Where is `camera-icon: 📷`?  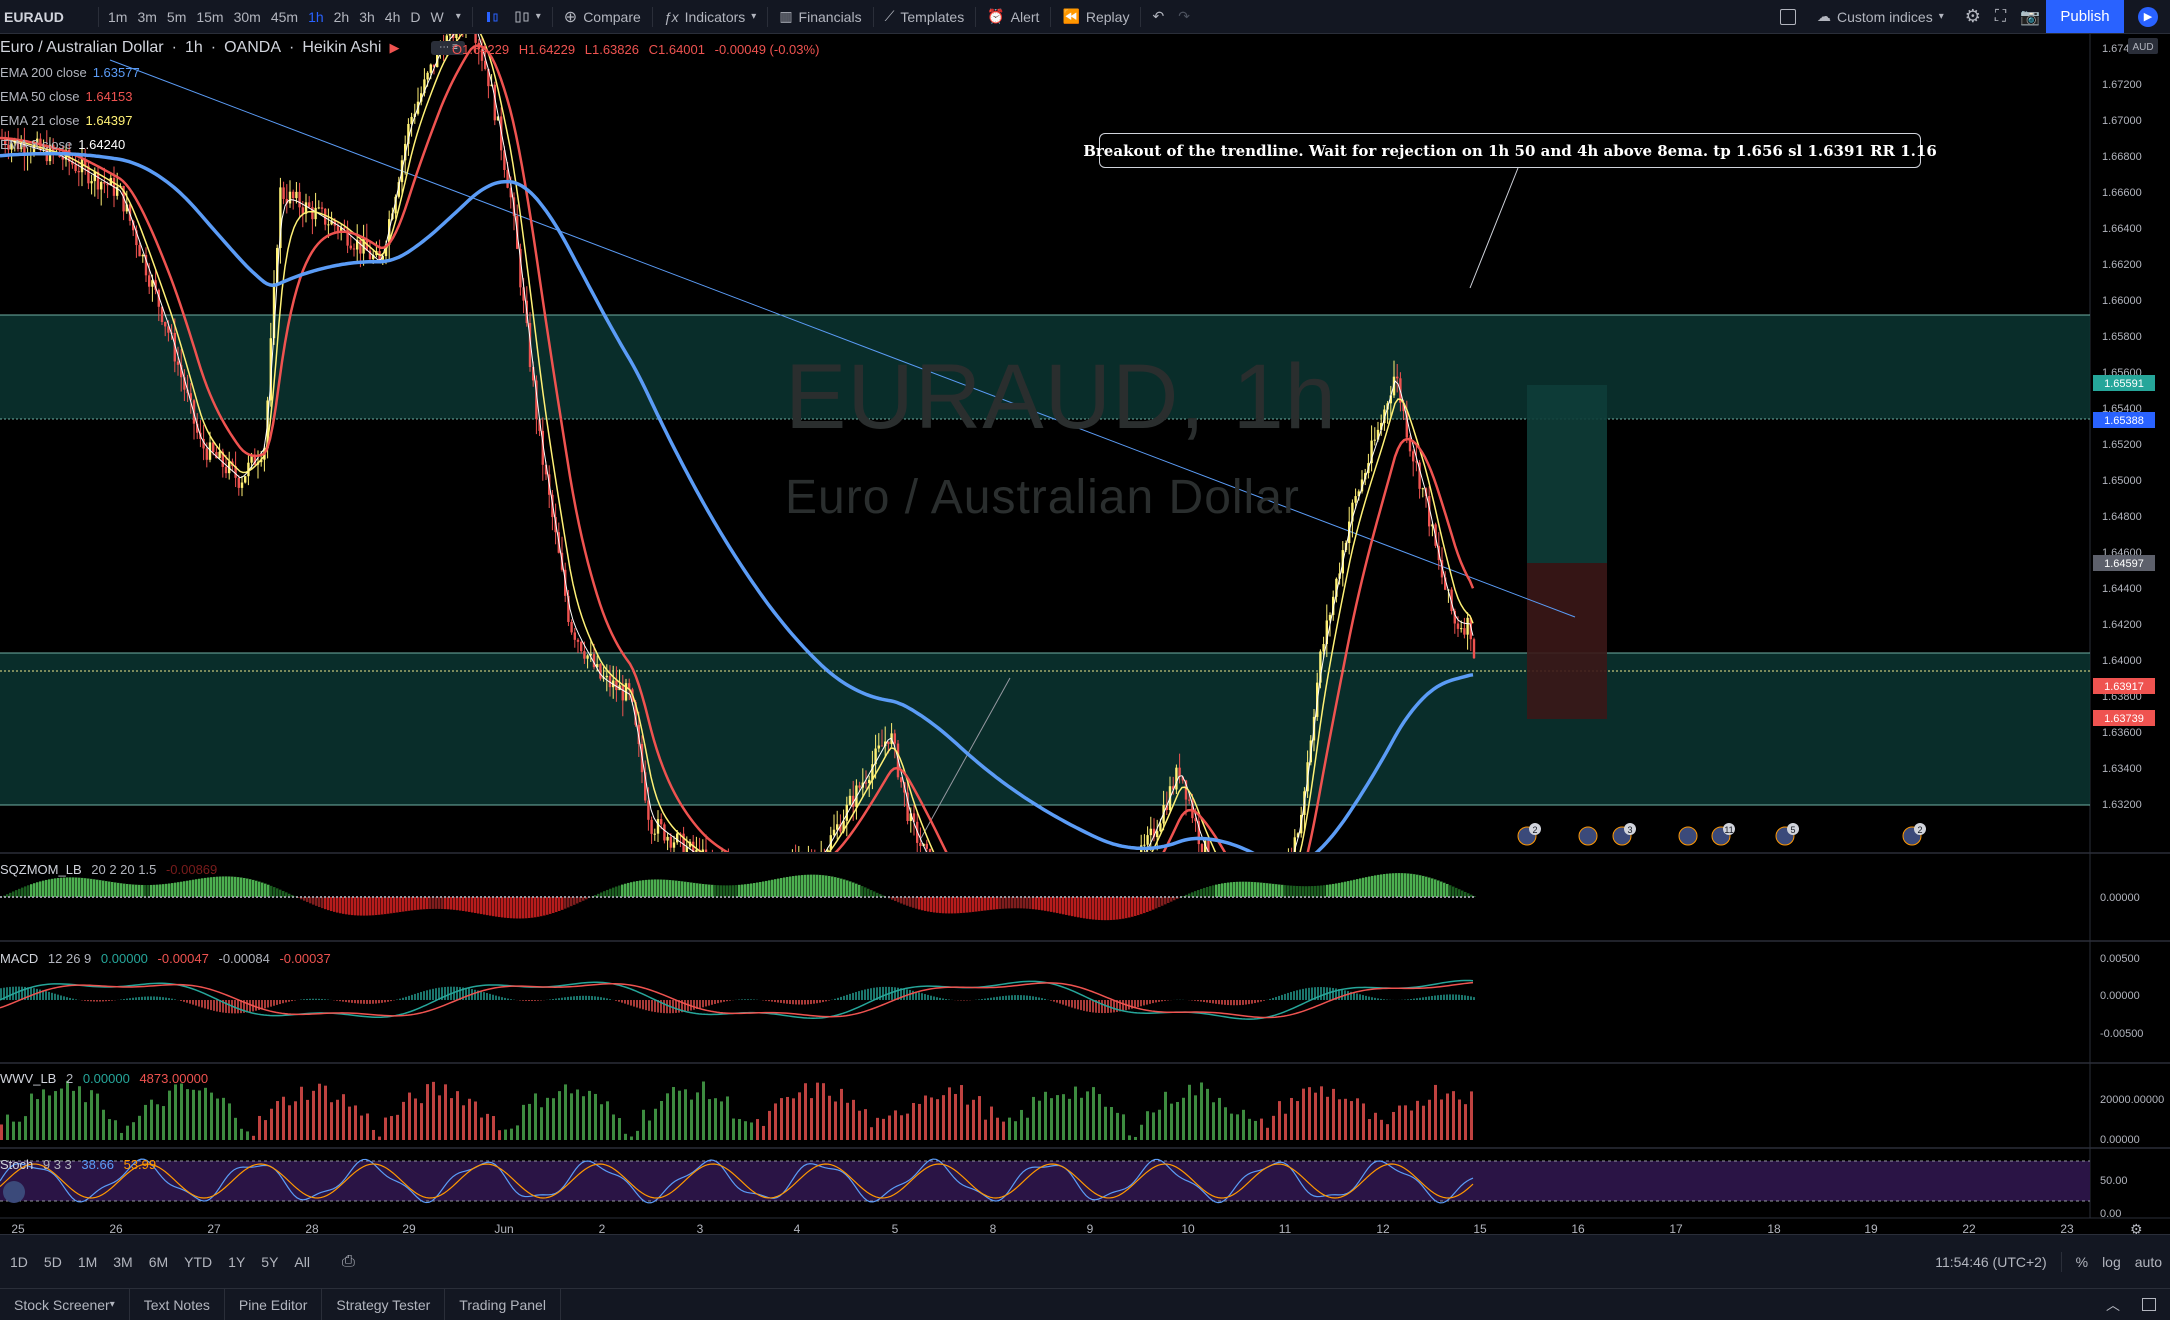 camera-icon: 📷 is located at coordinates (2030, 17).